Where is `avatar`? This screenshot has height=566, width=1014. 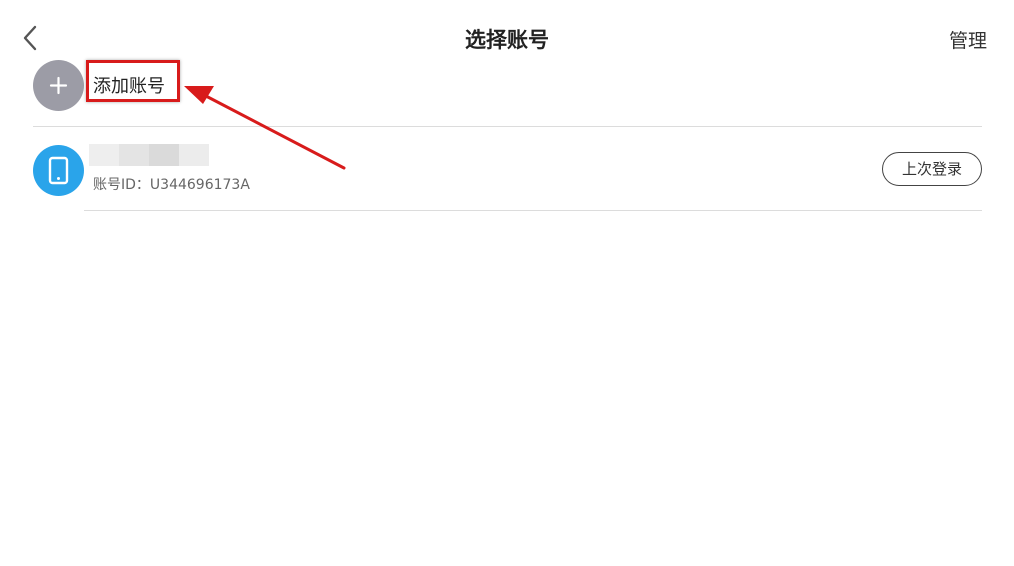
avatar is located at coordinates (58, 170).